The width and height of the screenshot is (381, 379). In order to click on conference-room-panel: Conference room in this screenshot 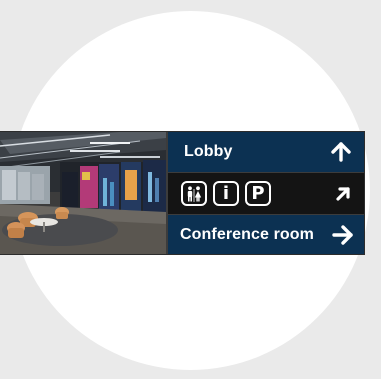, I will do `click(266, 234)`.